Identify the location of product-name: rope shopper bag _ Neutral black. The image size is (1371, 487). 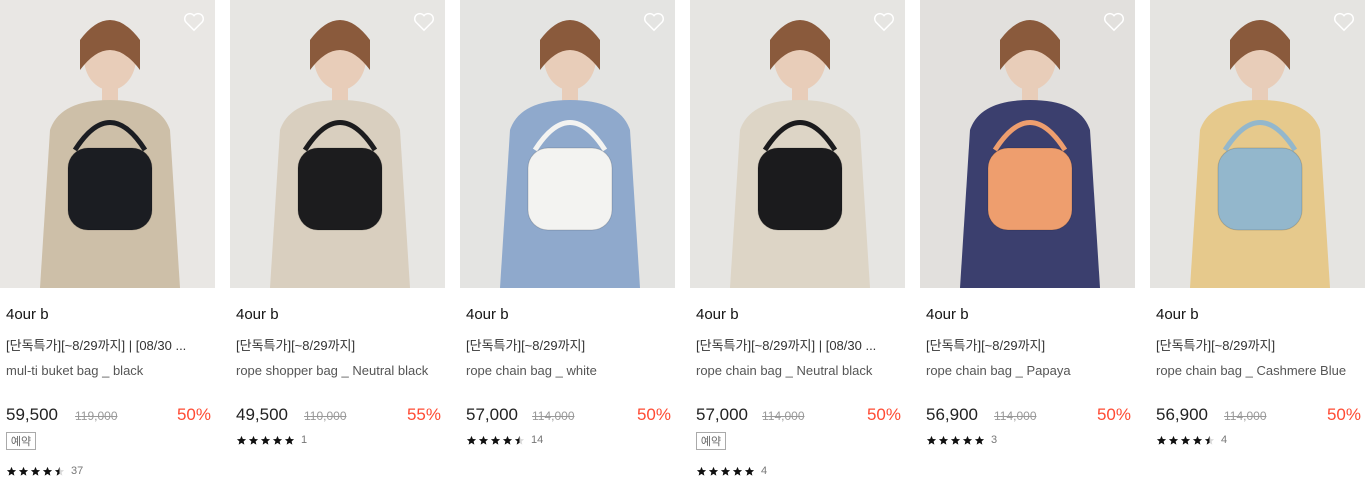
(336, 370).